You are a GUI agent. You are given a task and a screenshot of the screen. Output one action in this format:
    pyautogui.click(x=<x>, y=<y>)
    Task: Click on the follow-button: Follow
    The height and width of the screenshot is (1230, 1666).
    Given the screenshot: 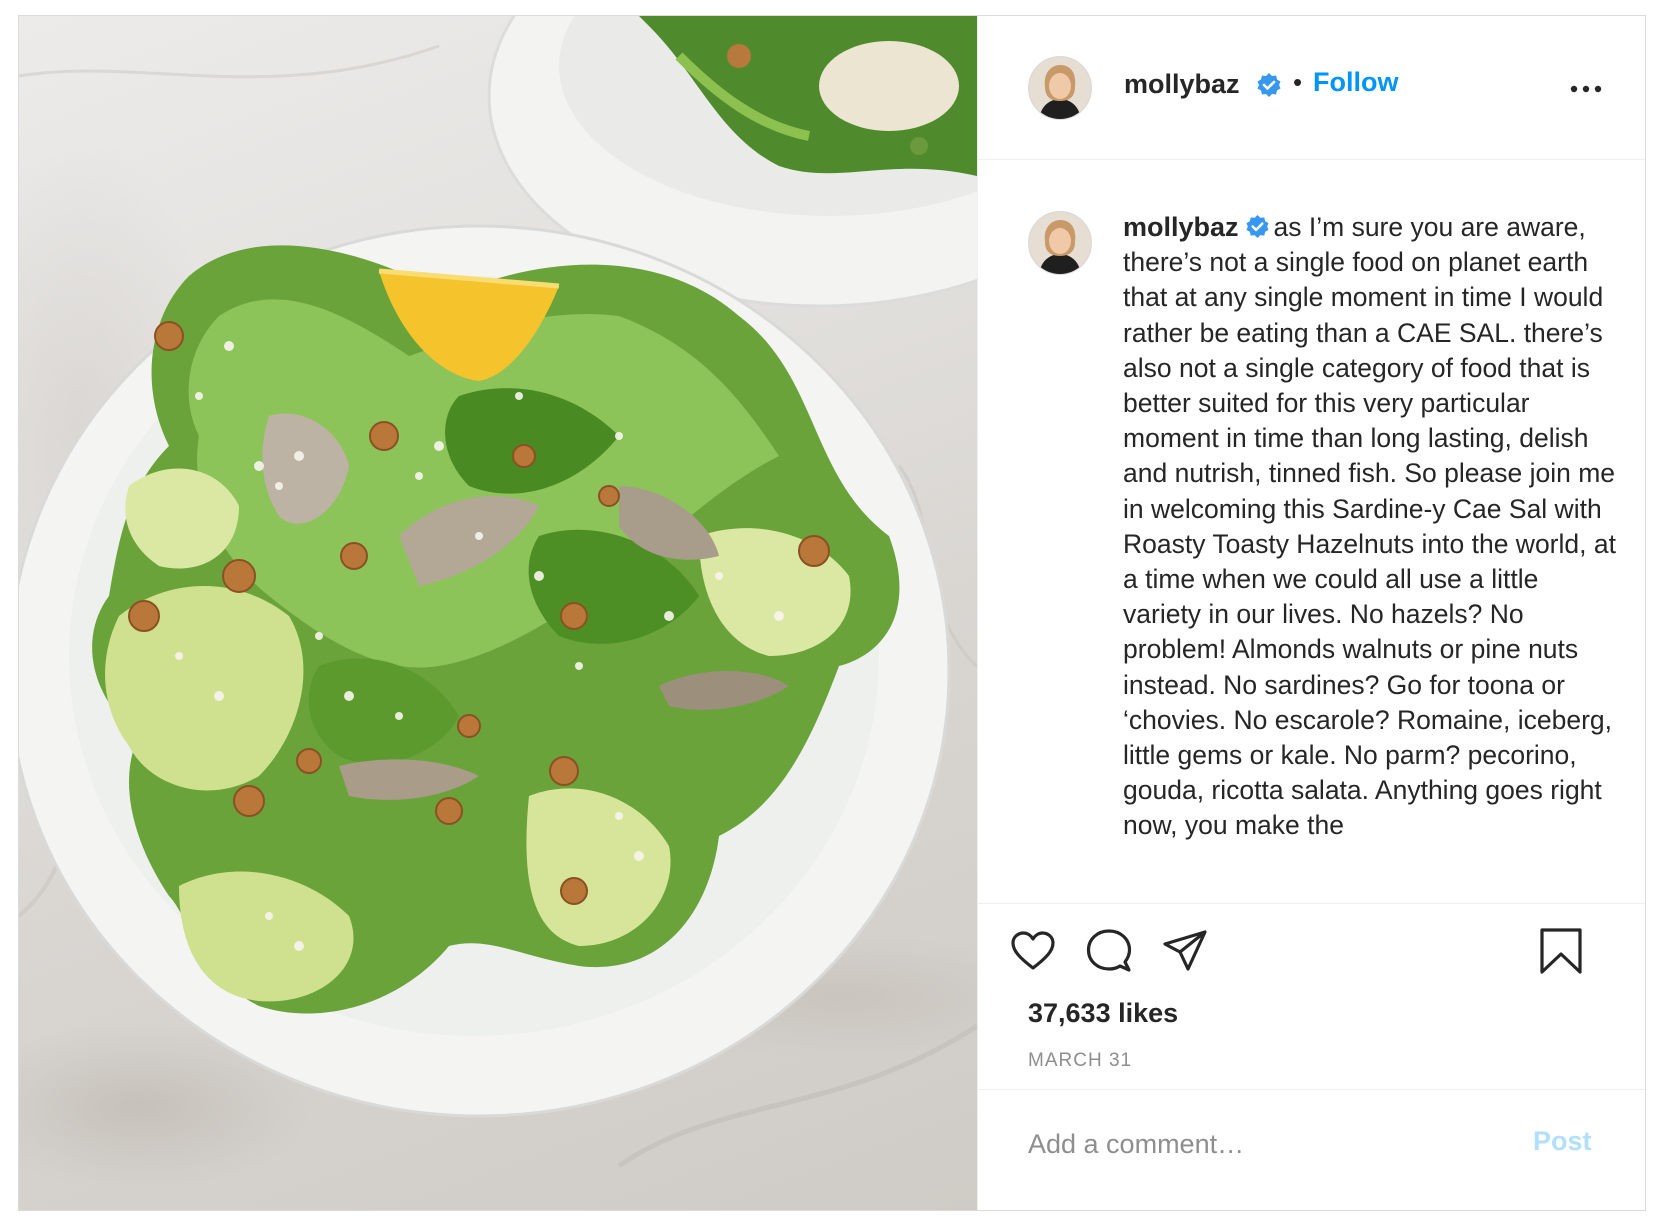 What is the action you would take?
    pyautogui.click(x=1355, y=82)
    